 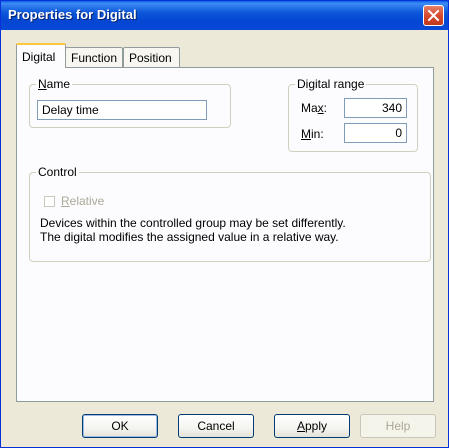 I want to click on cancel-button: Cancel, so click(x=216, y=426).